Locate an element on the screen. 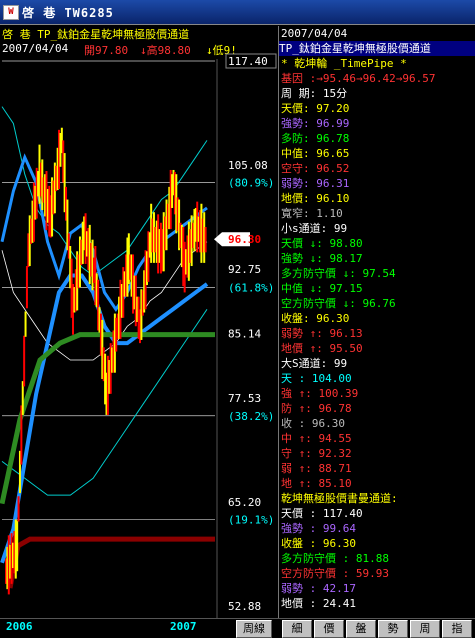  period-row-label: 周 期: is located at coordinates (299, 93).